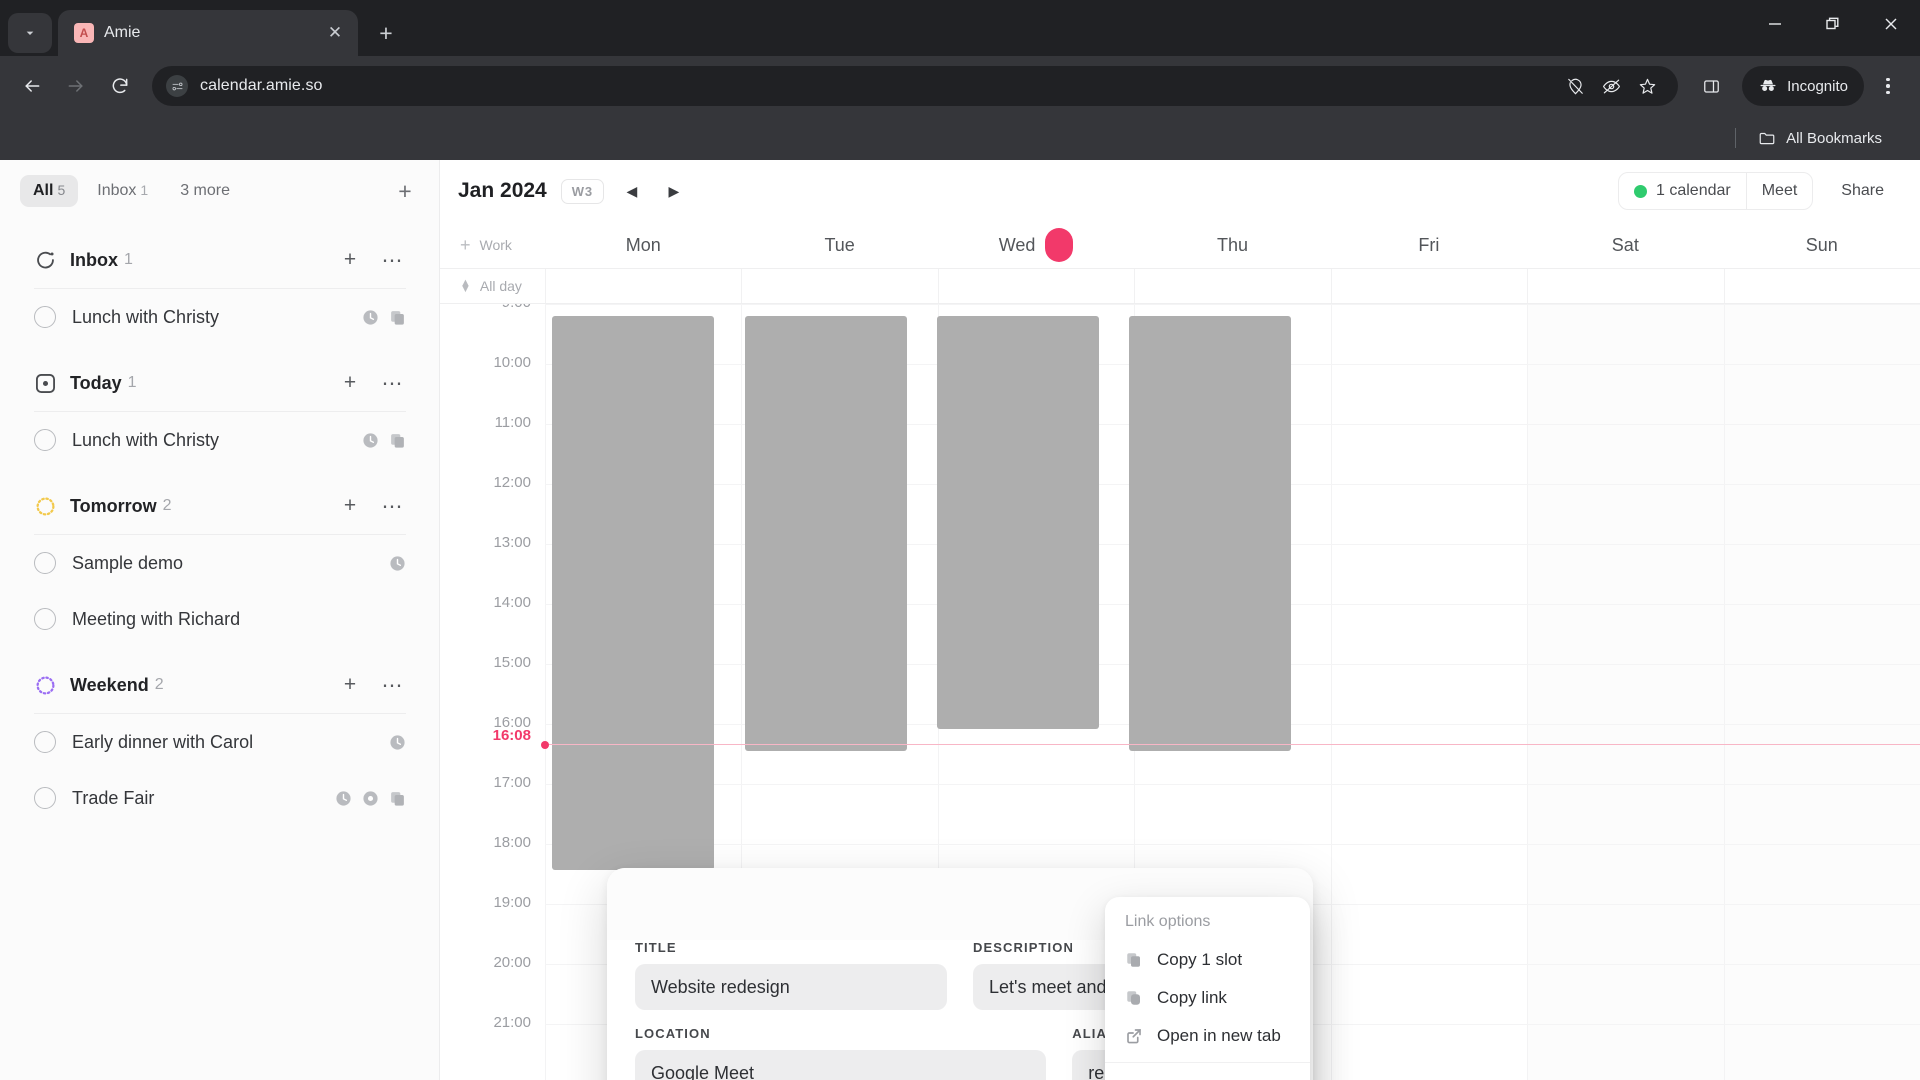 Image resolution: width=1920 pixels, height=1080 pixels. Describe the element at coordinates (1429, 245) in the screenshot. I see `day-header-fri: Fri` at that location.